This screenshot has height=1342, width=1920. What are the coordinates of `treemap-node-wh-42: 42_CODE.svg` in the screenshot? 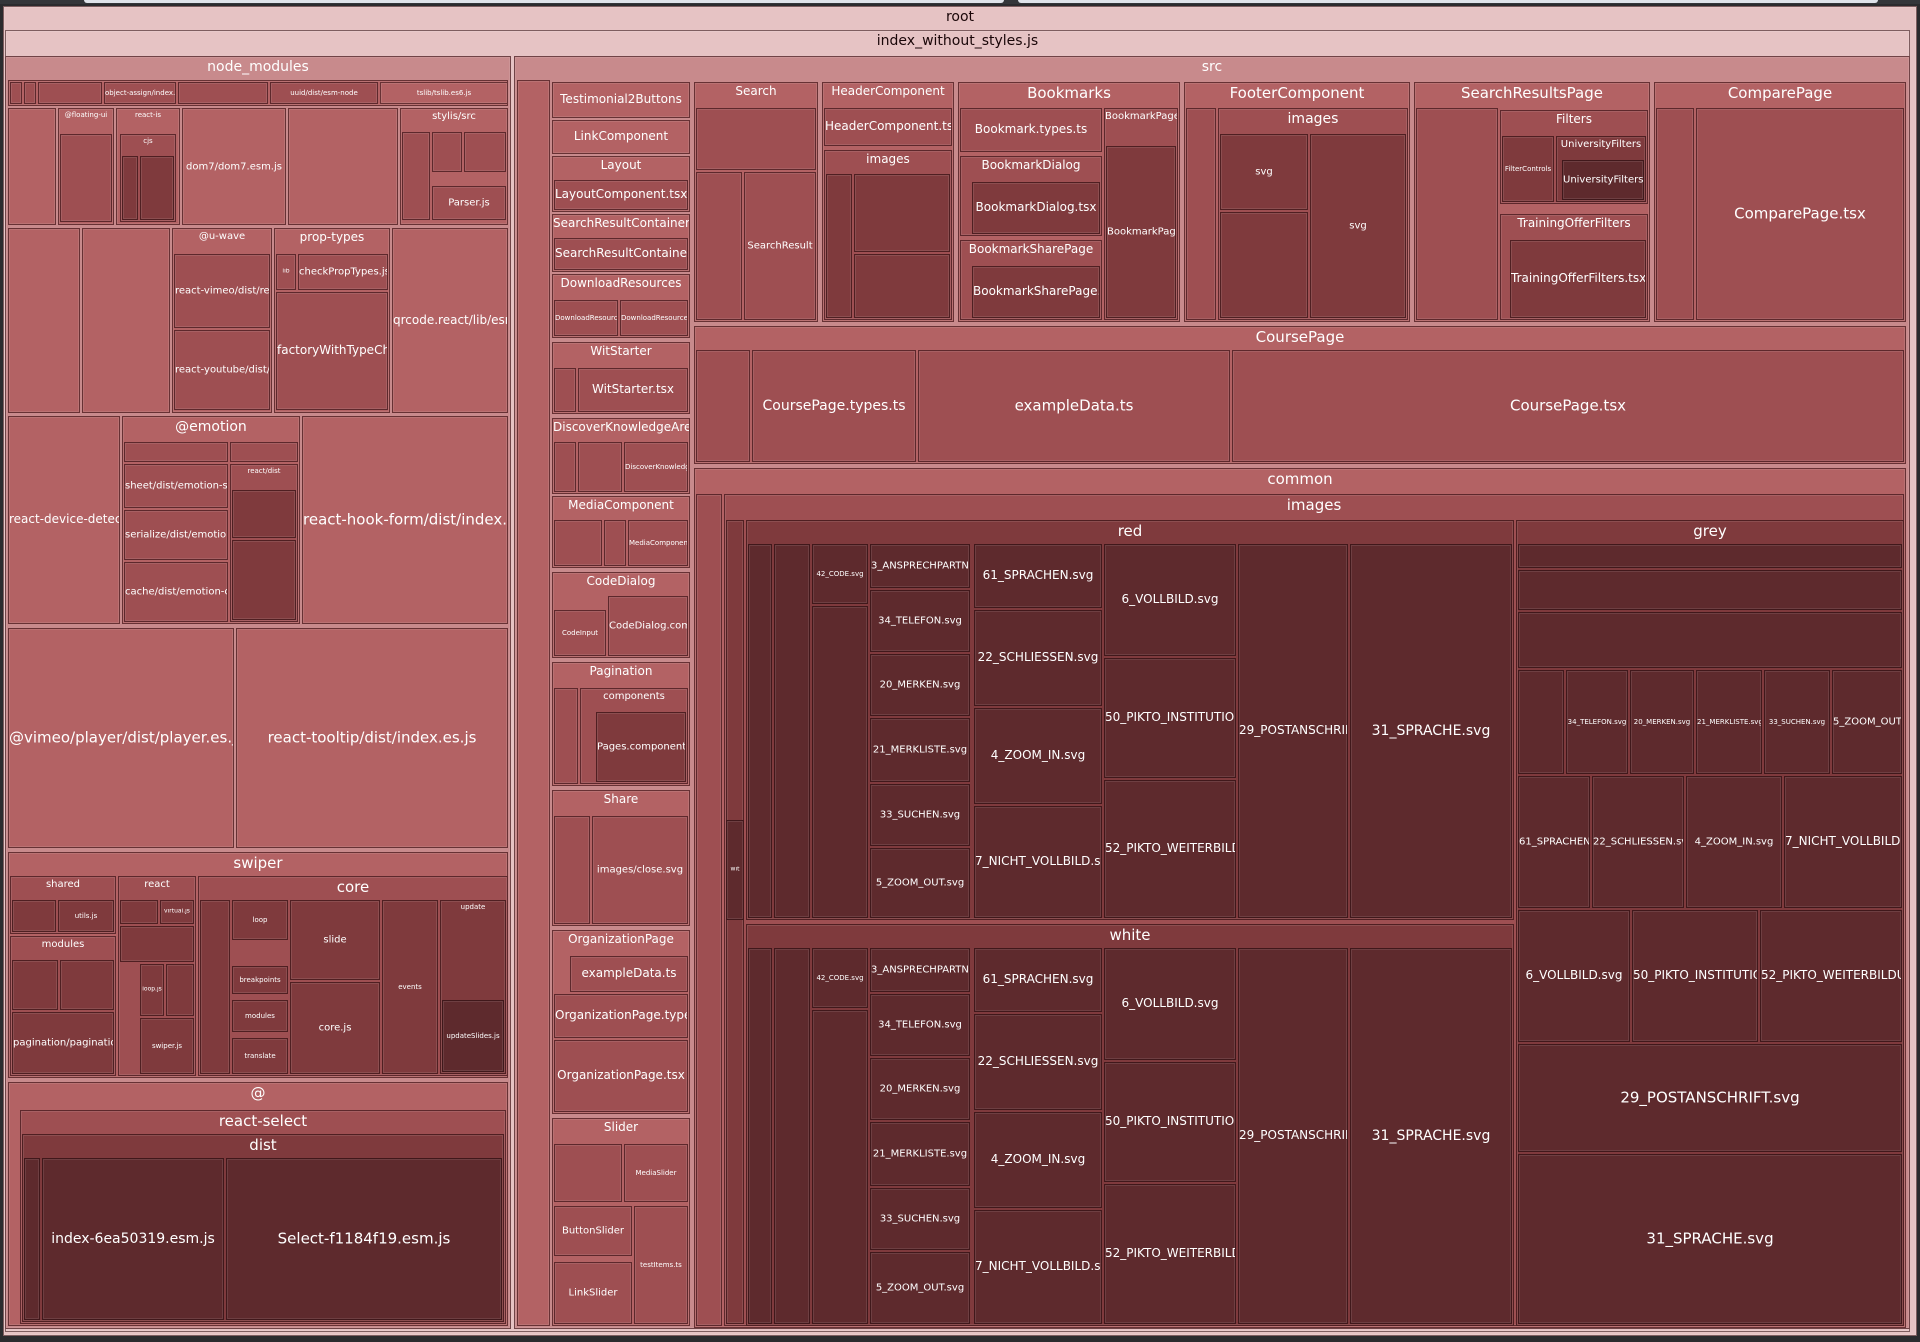 It's located at (840, 978).